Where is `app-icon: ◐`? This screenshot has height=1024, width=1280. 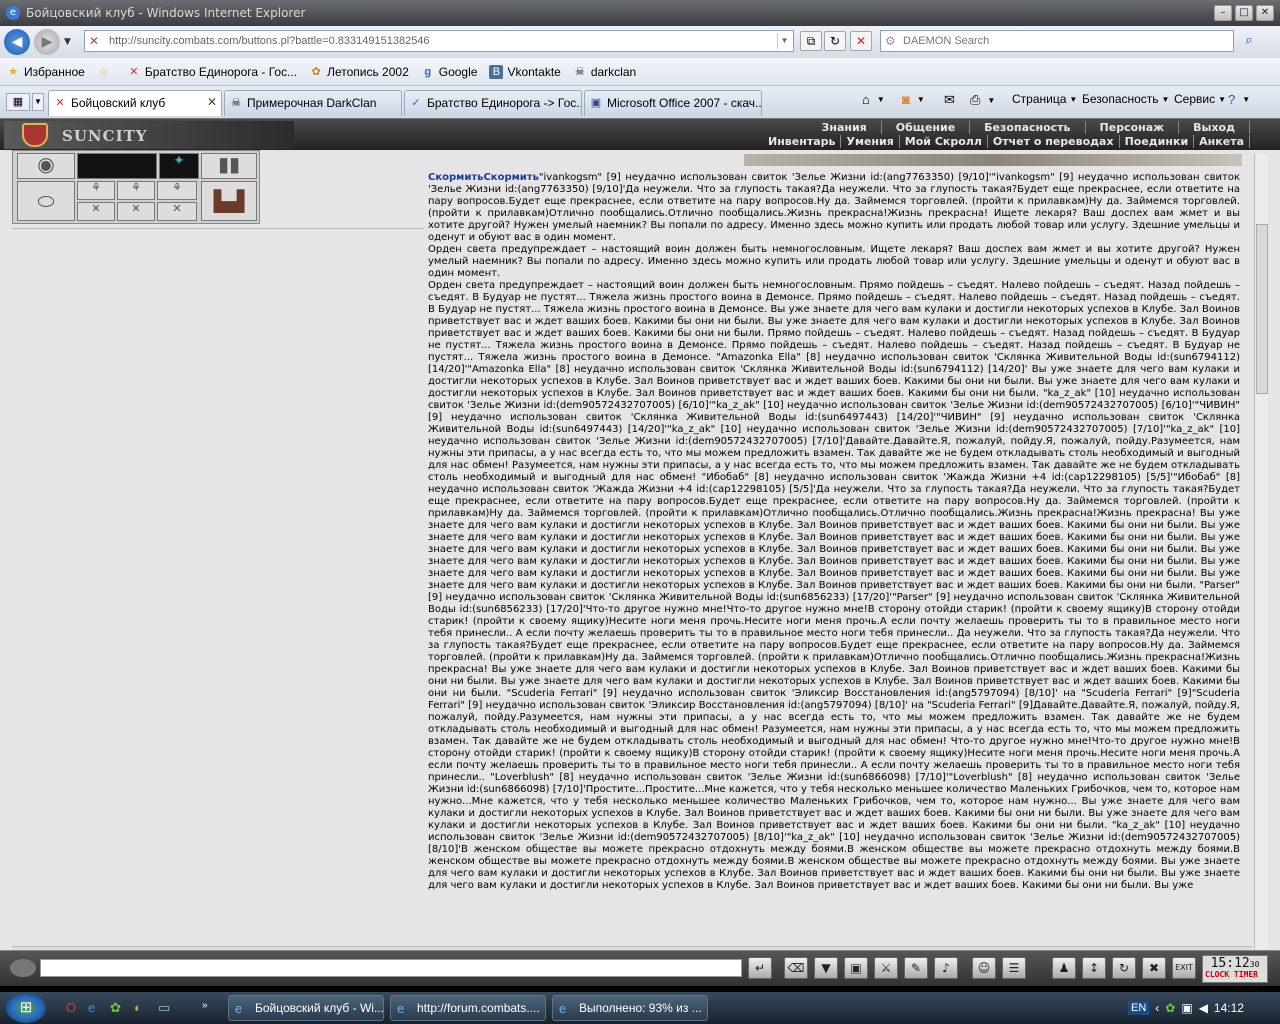 app-icon: ◐ is located at coordinates (138, 1007).